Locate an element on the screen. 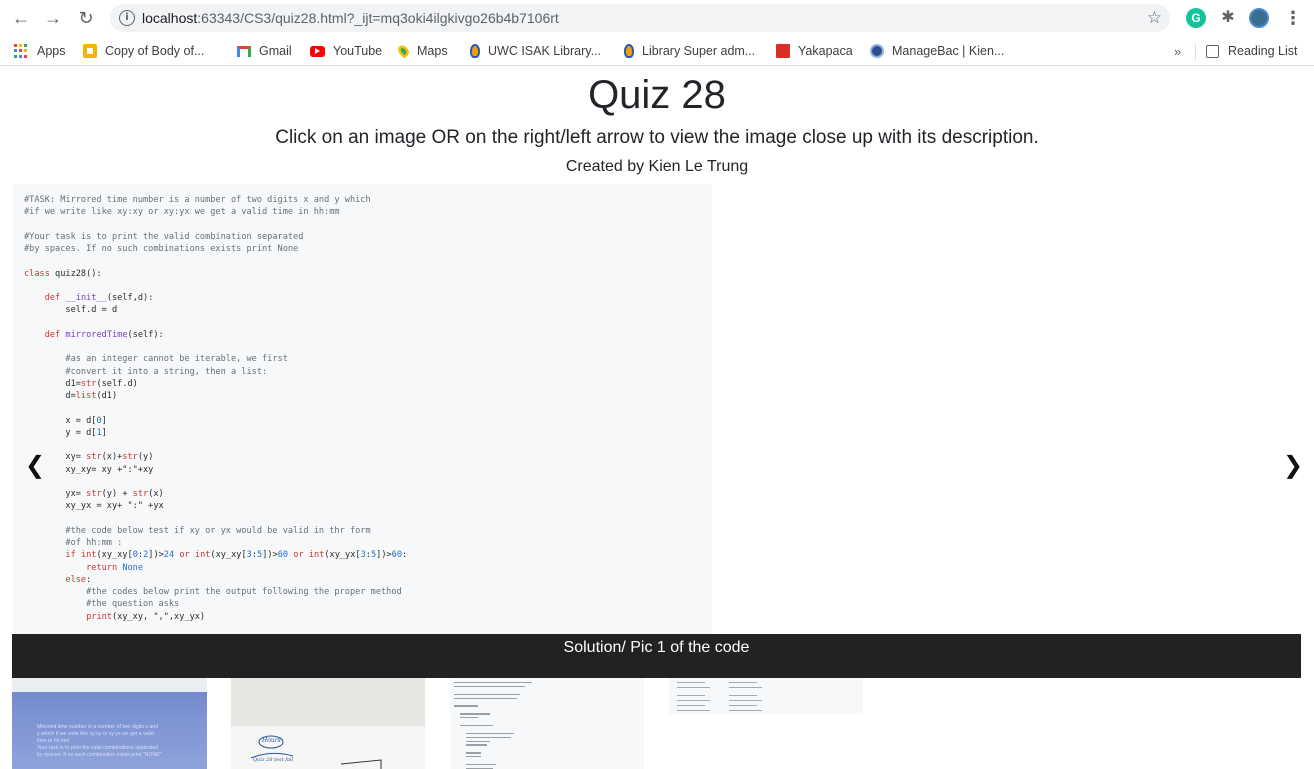 Image resolution: width=1314 pixels, height=769 pixels. thumbnail-handwritten-notes: Hours Quiz 28 test fail is located at coordinates (328, 723).